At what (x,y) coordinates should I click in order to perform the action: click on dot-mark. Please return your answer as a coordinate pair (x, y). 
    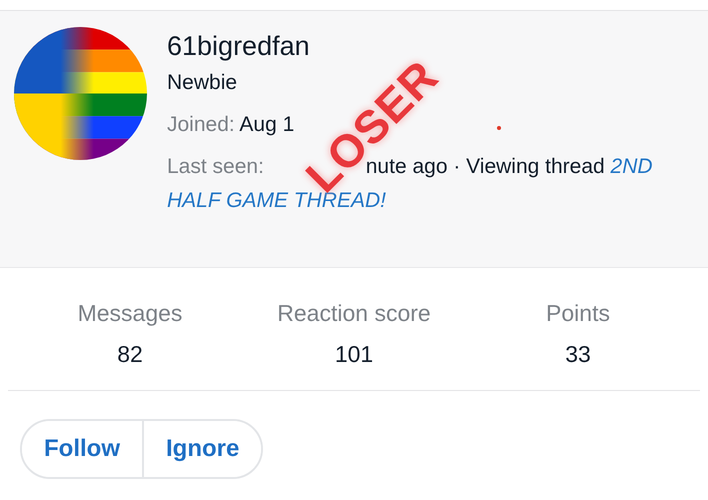
    Looking at the image, I should click on (499, 128).